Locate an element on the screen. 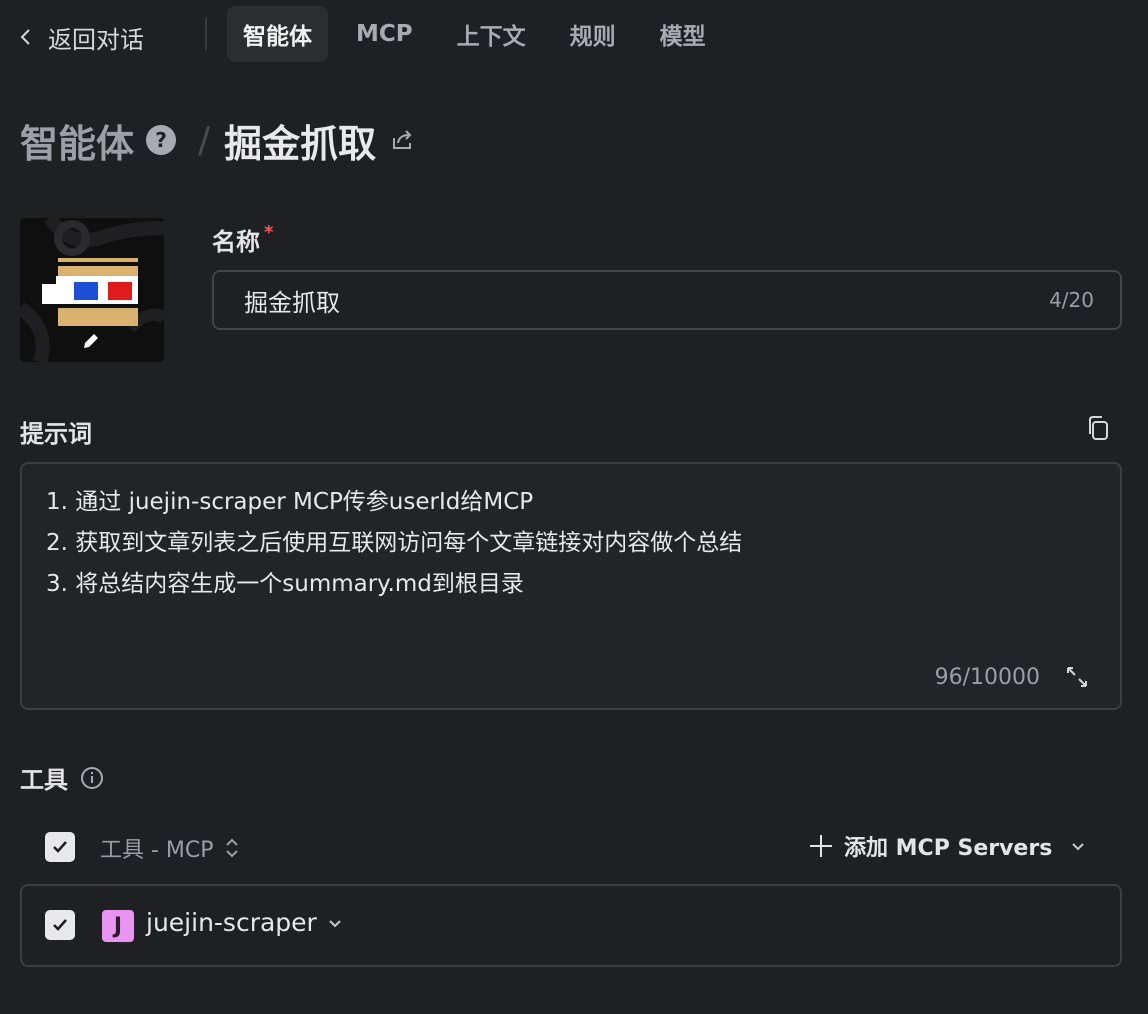 The width and height of the screenshot is (1148, 1014). plus-icon is located at coordinates (821, 846).